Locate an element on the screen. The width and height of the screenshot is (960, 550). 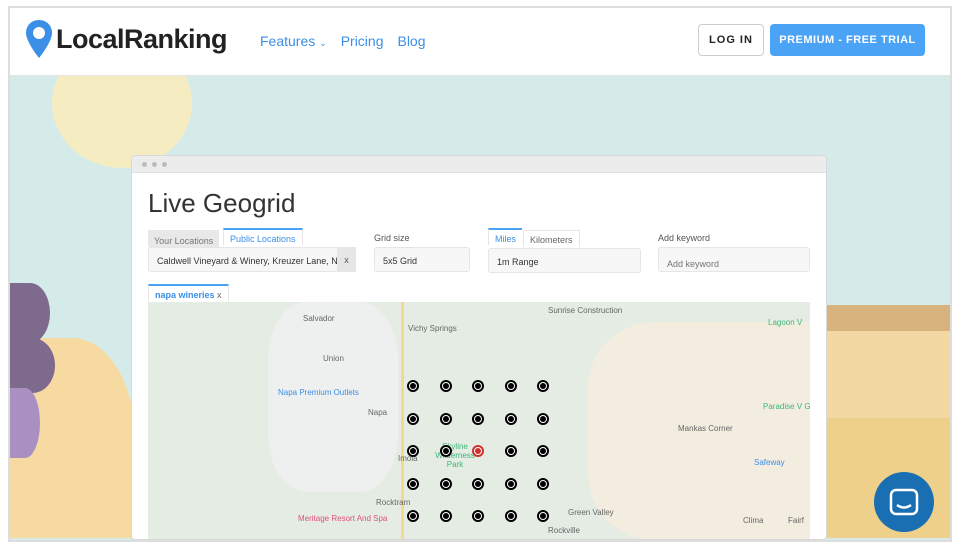
tab-miles: Miles is located at coordinates (505, 236).